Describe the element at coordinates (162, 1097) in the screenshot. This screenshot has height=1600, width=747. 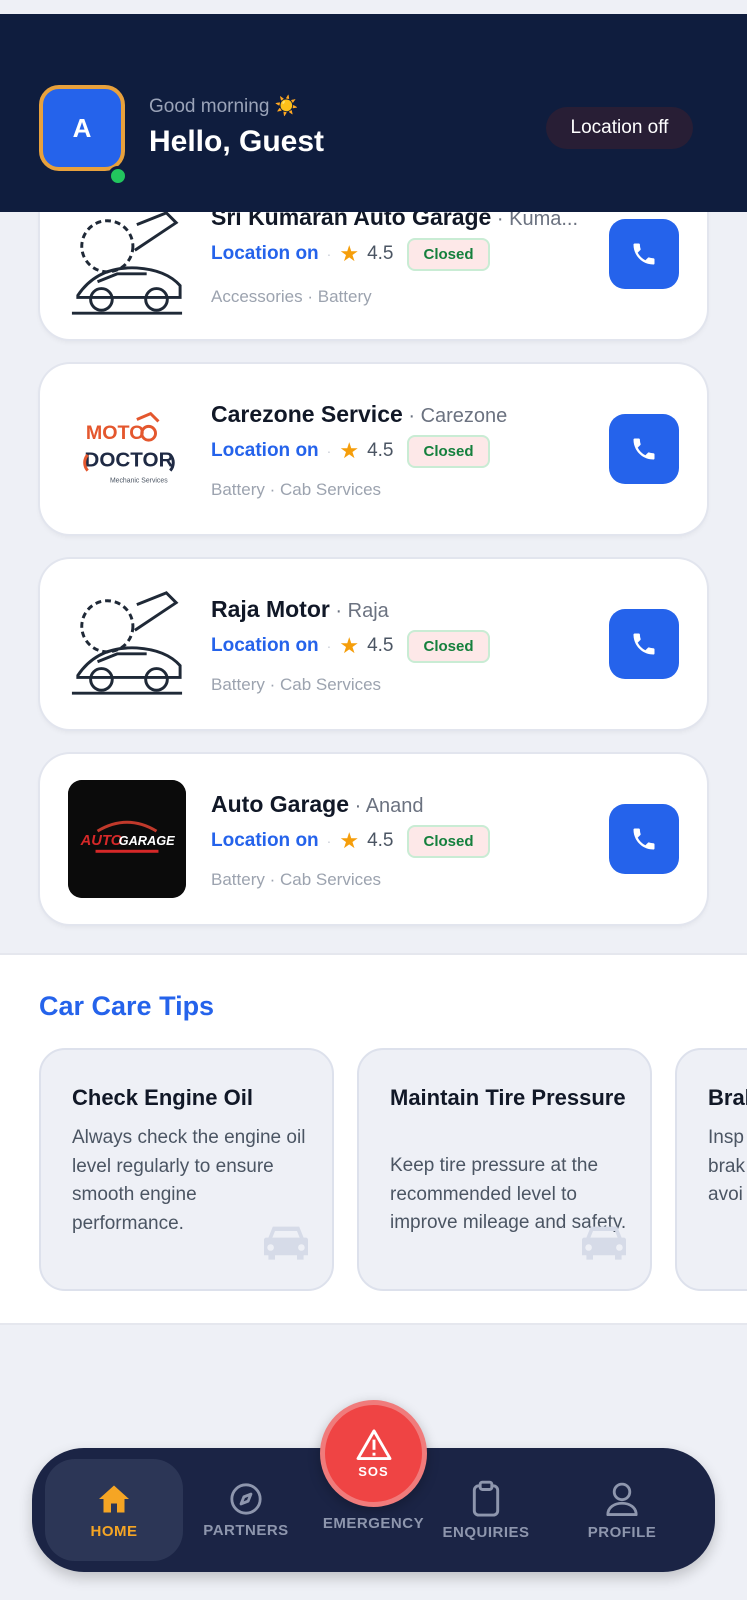
I see `tip-title: Check Engine Oil` at that location.